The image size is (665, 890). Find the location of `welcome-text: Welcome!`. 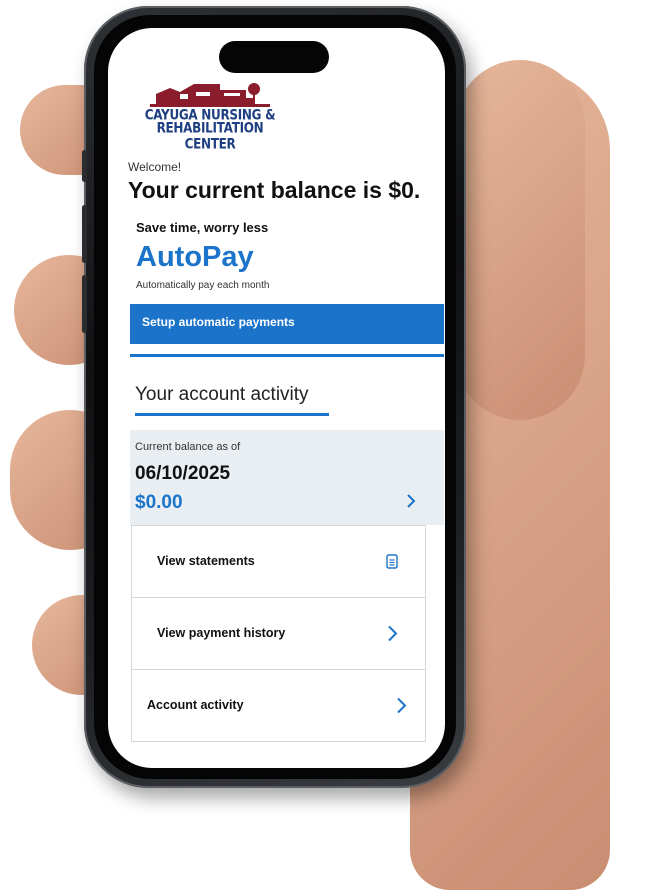

welcome-text: Welcome! is located at coordinates (155, 167).